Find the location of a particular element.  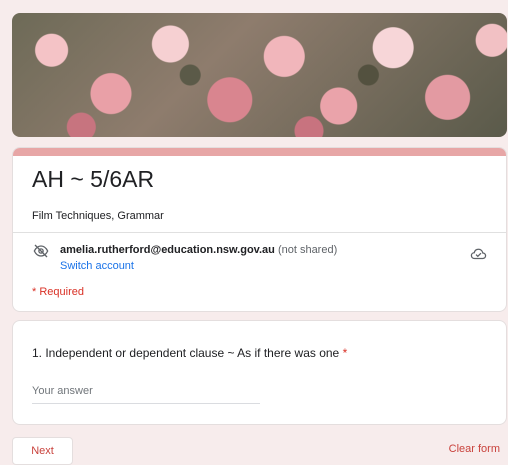

eye-off-icon is located at coordinates (41, 251).